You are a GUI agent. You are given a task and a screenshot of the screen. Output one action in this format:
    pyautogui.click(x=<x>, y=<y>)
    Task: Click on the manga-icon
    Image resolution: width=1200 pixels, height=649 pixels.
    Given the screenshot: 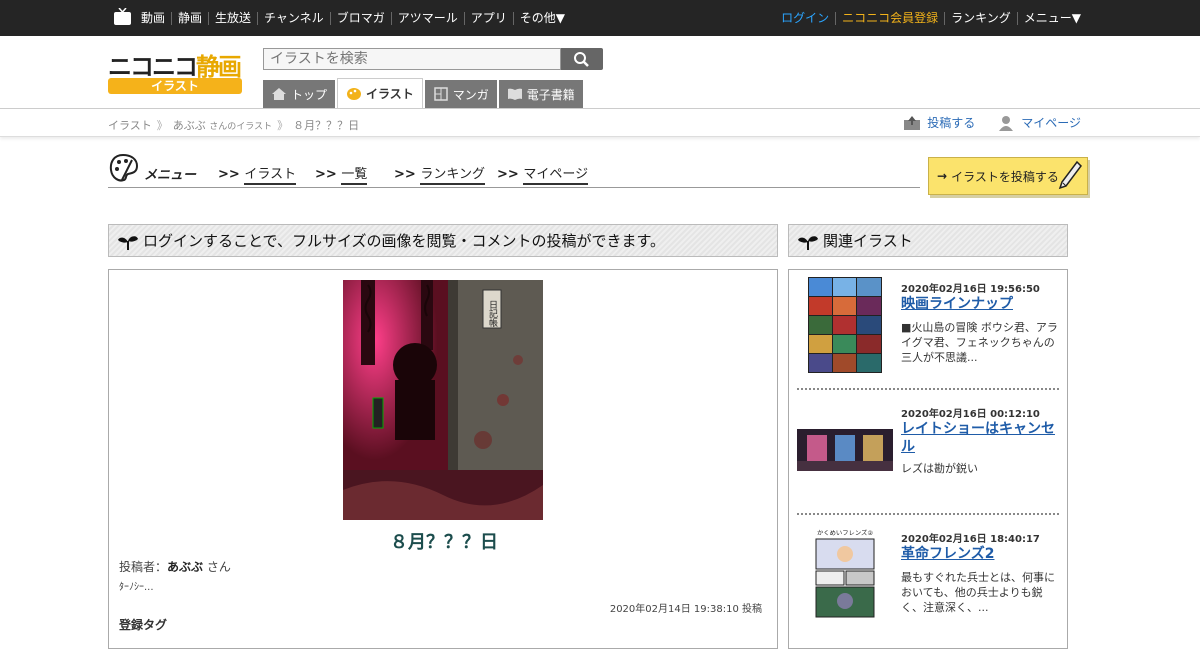 What is the action you would take?
    pyautogui.click(x=441, y=94)
    